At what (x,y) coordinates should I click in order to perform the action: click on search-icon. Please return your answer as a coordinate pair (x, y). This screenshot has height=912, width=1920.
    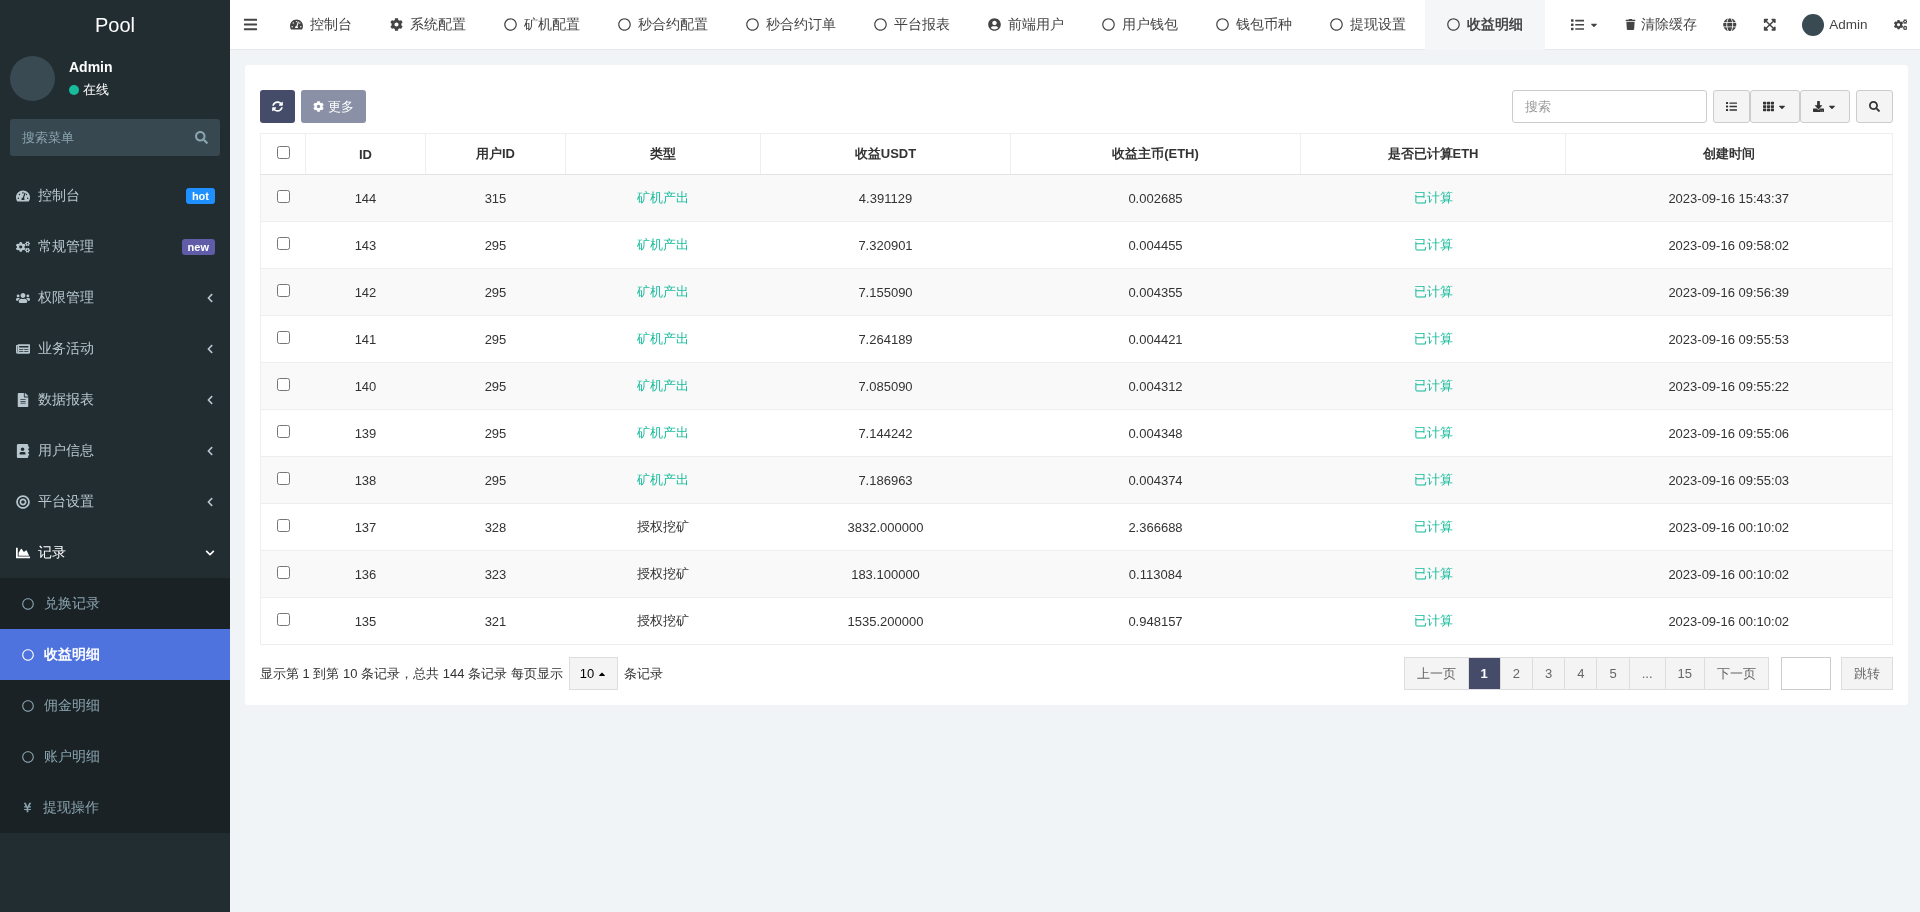
    Looking at the image, I should click on (201, 137).